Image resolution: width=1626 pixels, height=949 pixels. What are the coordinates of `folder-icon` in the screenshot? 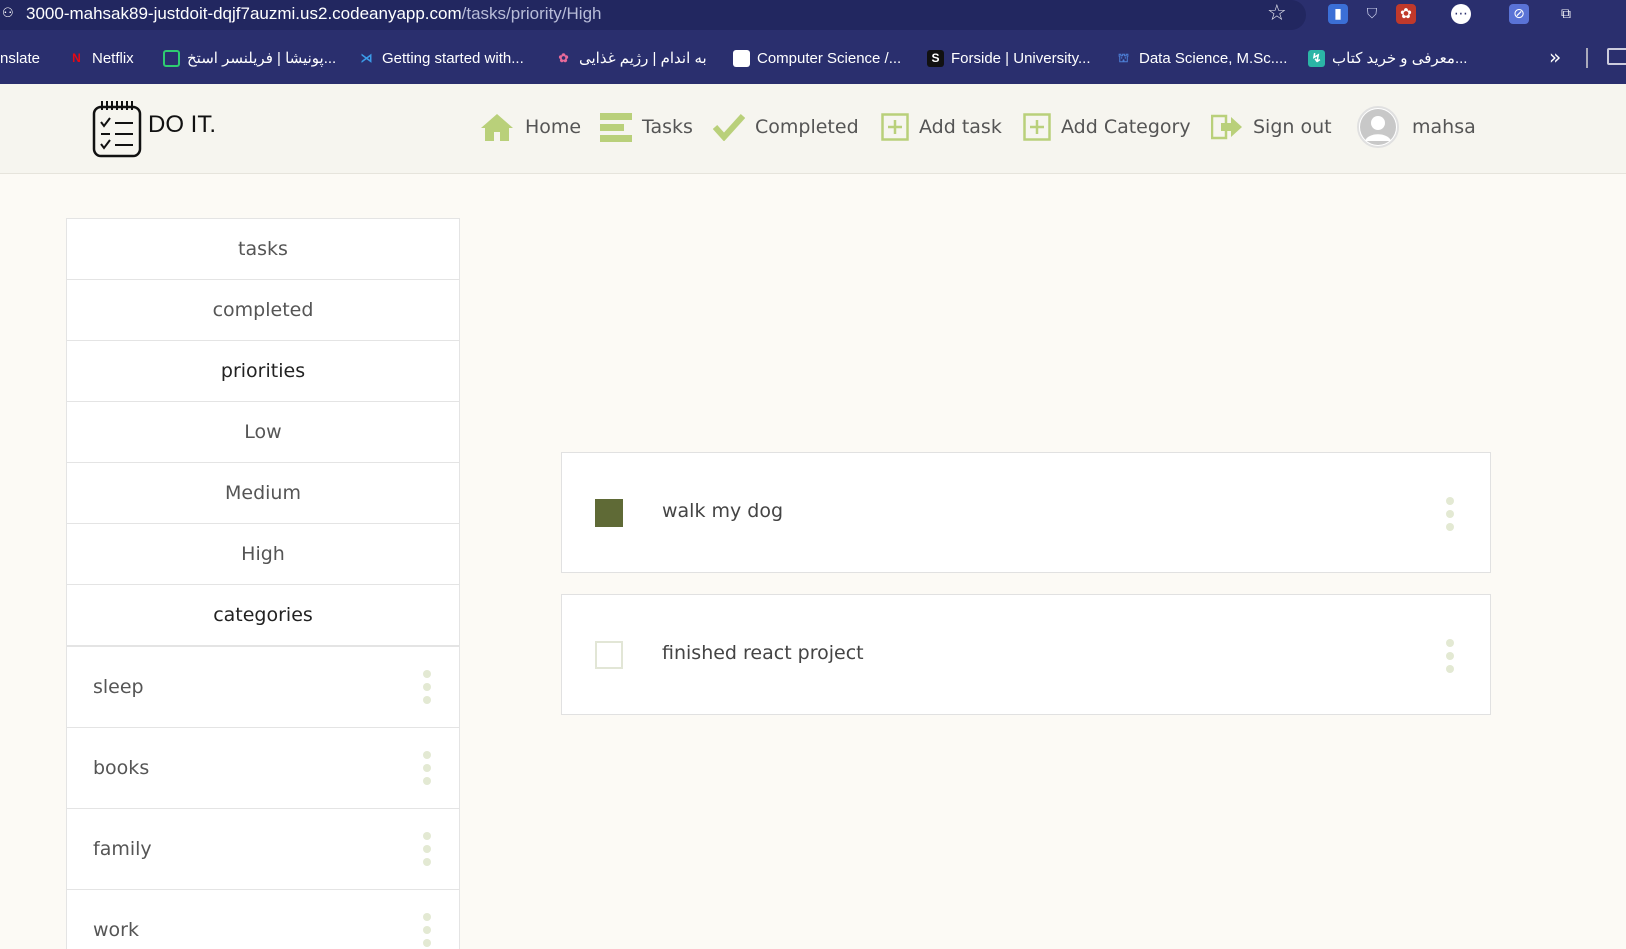 It's located at (1616, 56).